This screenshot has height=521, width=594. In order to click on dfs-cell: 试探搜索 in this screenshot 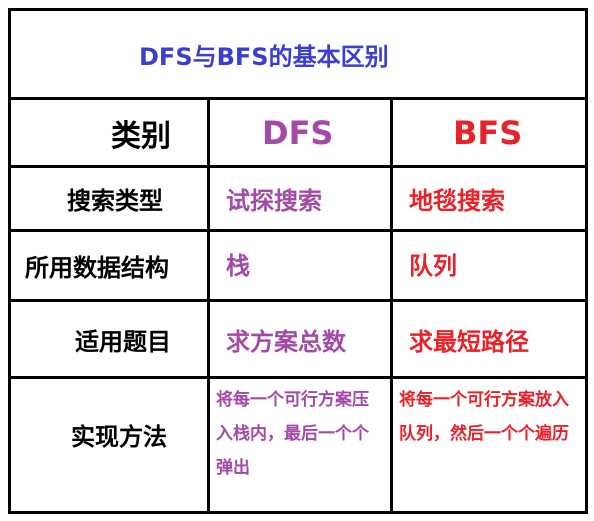, I will do `click(274, 201)`.